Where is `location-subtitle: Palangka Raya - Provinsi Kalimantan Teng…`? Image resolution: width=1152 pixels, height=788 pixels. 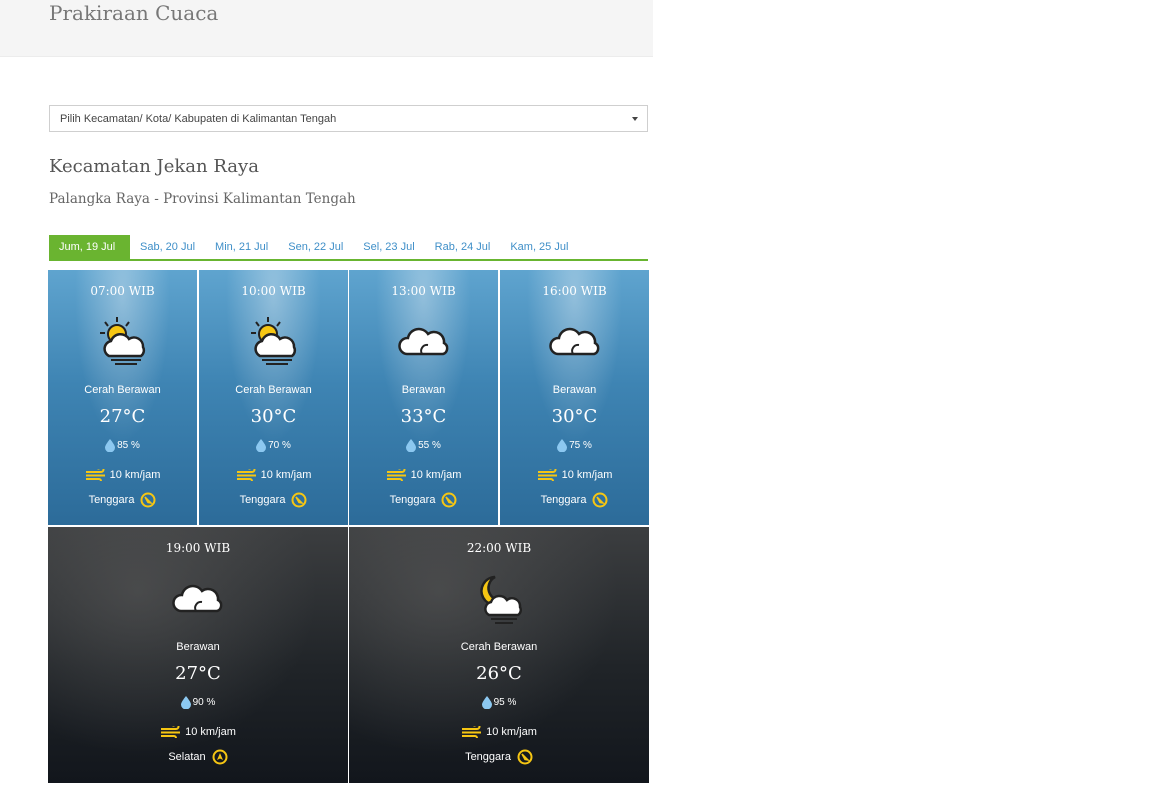 location-subtitle: Palangka Raya - Provinsi Kalimantan Teng… is located at coordinates (202, 199).